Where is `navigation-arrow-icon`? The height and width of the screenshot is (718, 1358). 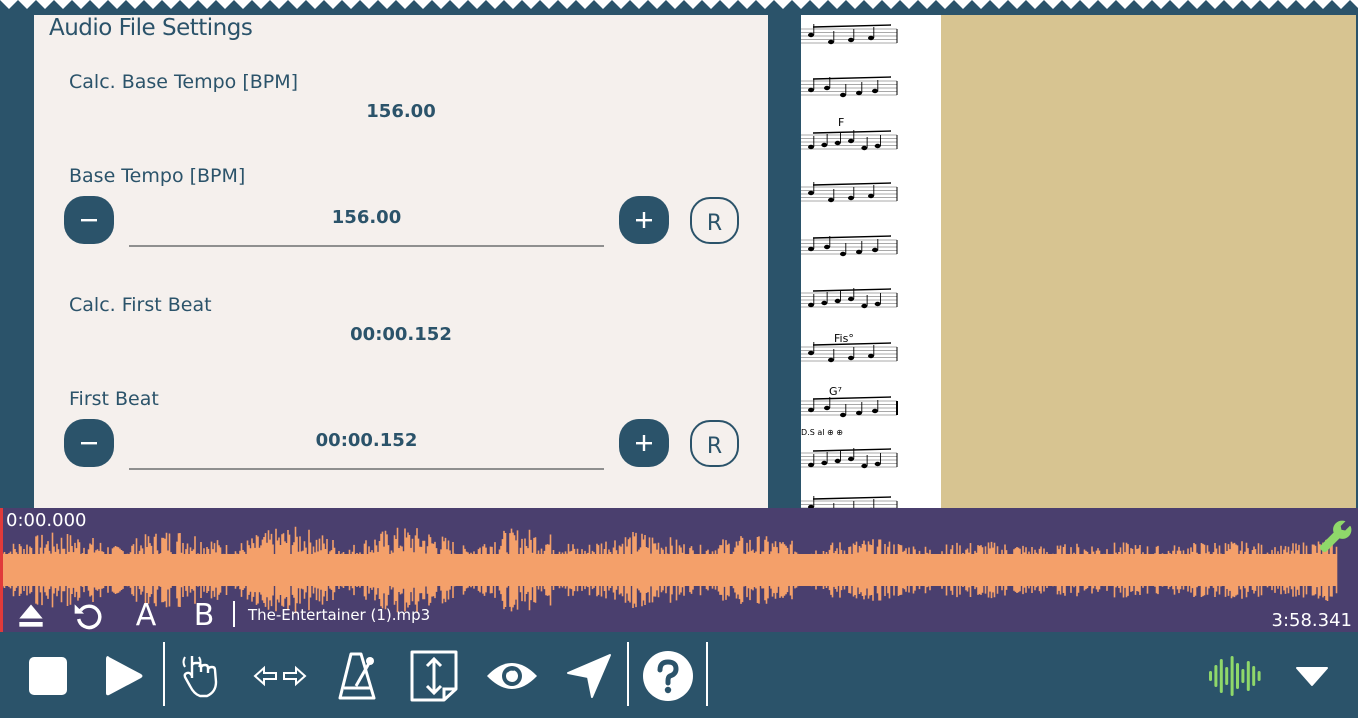 navigation-arrow-icon is located at coordinates (589, 676).